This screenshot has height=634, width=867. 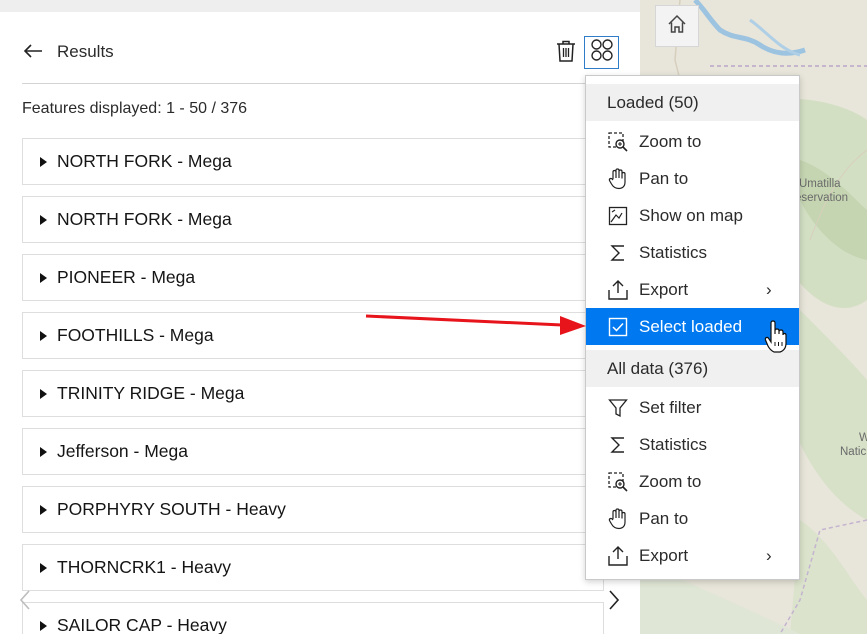 I want to click on home-button, so click(x=677, y=26).